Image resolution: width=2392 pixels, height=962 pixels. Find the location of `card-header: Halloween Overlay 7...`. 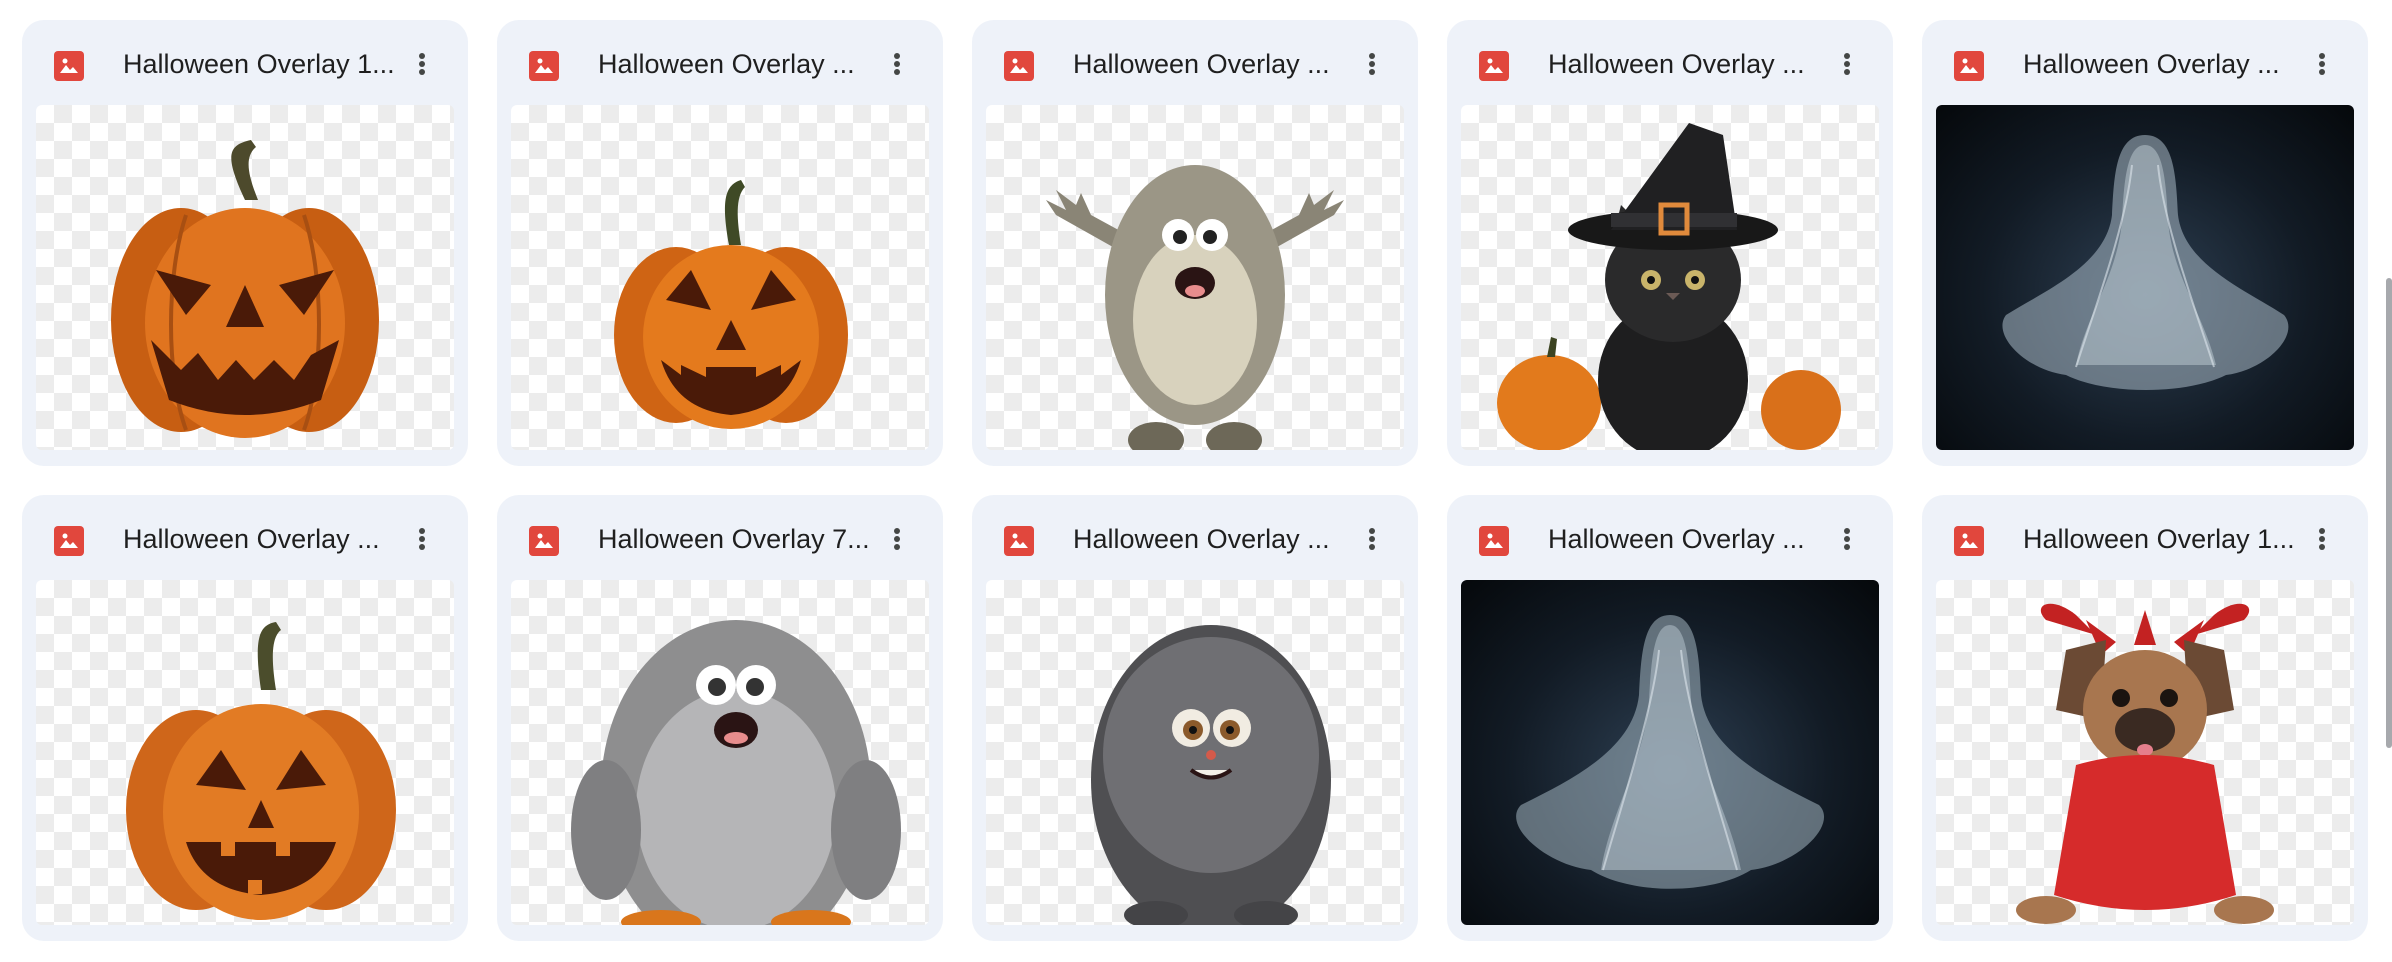

card-header: Halloween Overlay 7... is located at coordinates (720, 539).